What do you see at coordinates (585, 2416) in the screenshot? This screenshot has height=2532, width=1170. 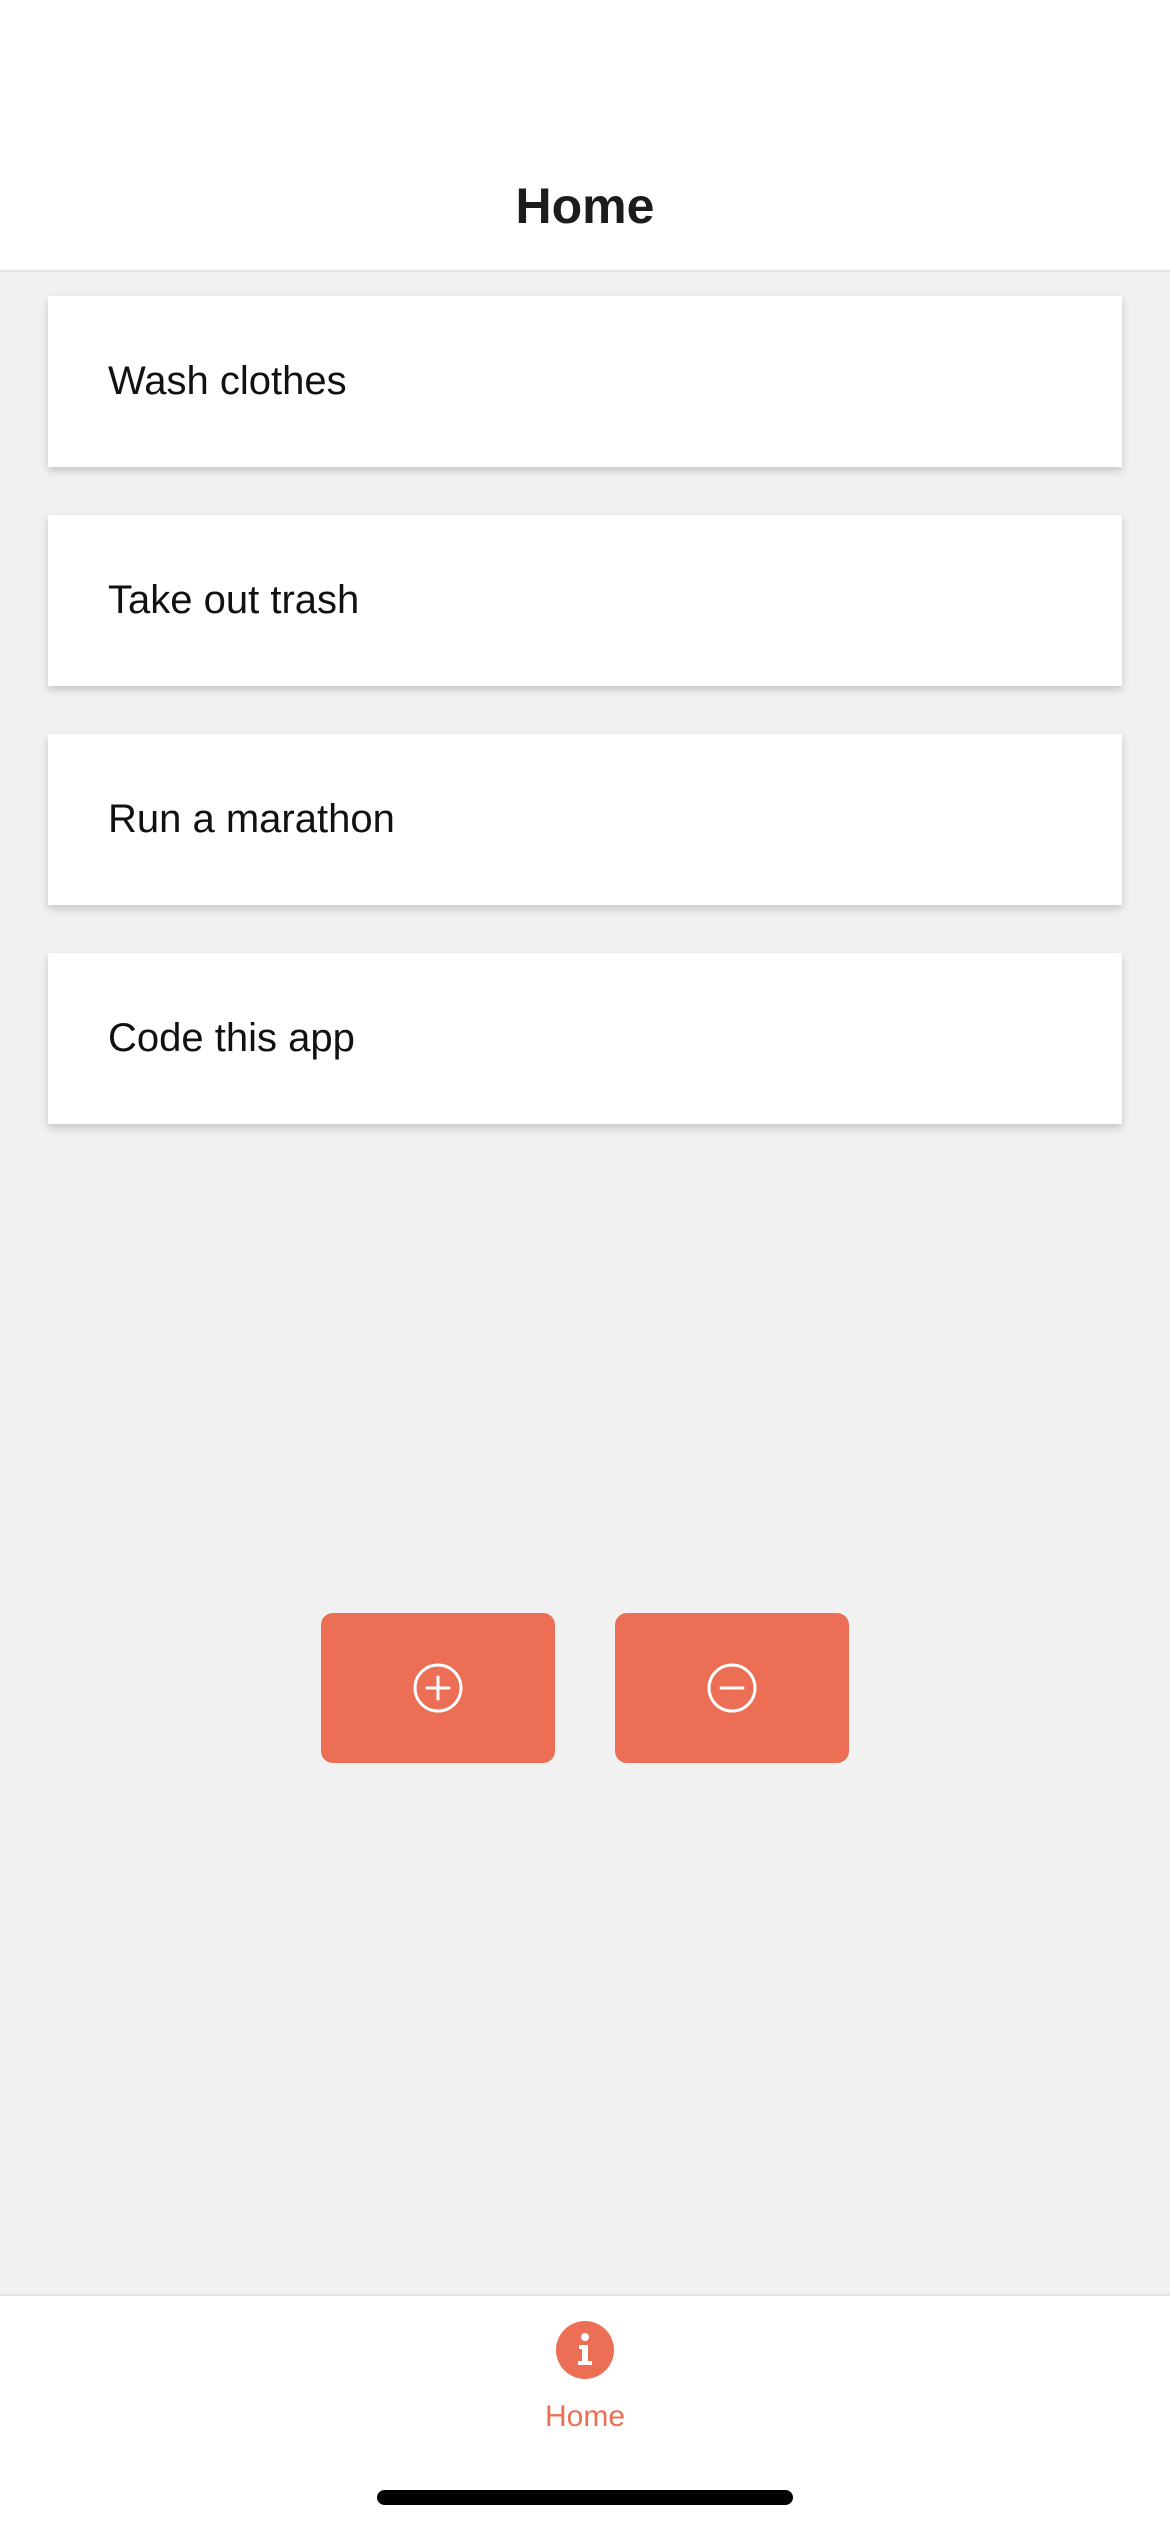 I see `tab-home-label: Home` at bounding box center [585, 2416].